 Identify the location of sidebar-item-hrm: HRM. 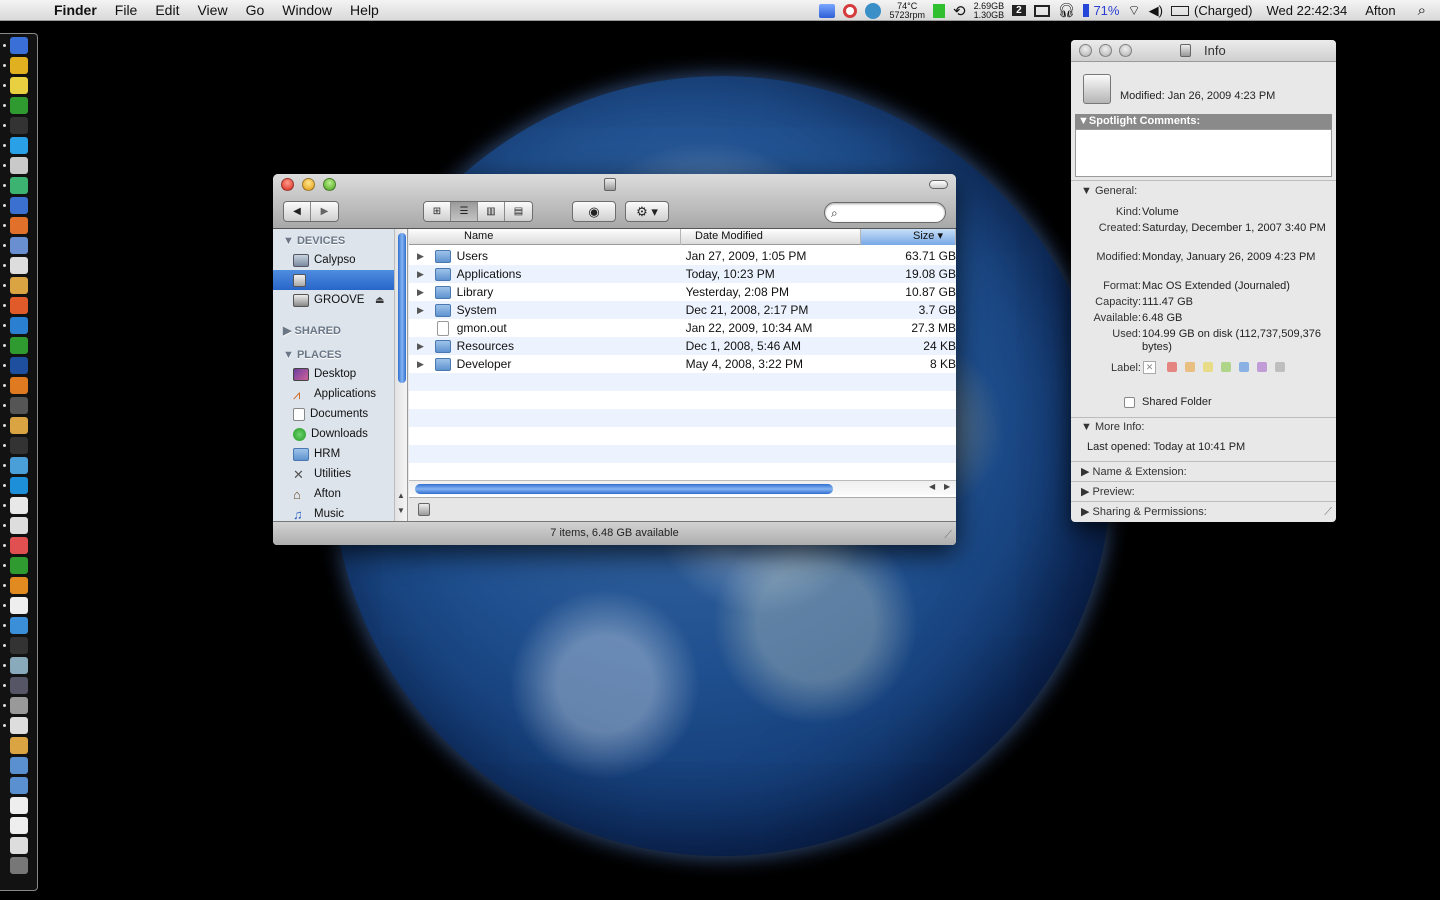
(333, 454).